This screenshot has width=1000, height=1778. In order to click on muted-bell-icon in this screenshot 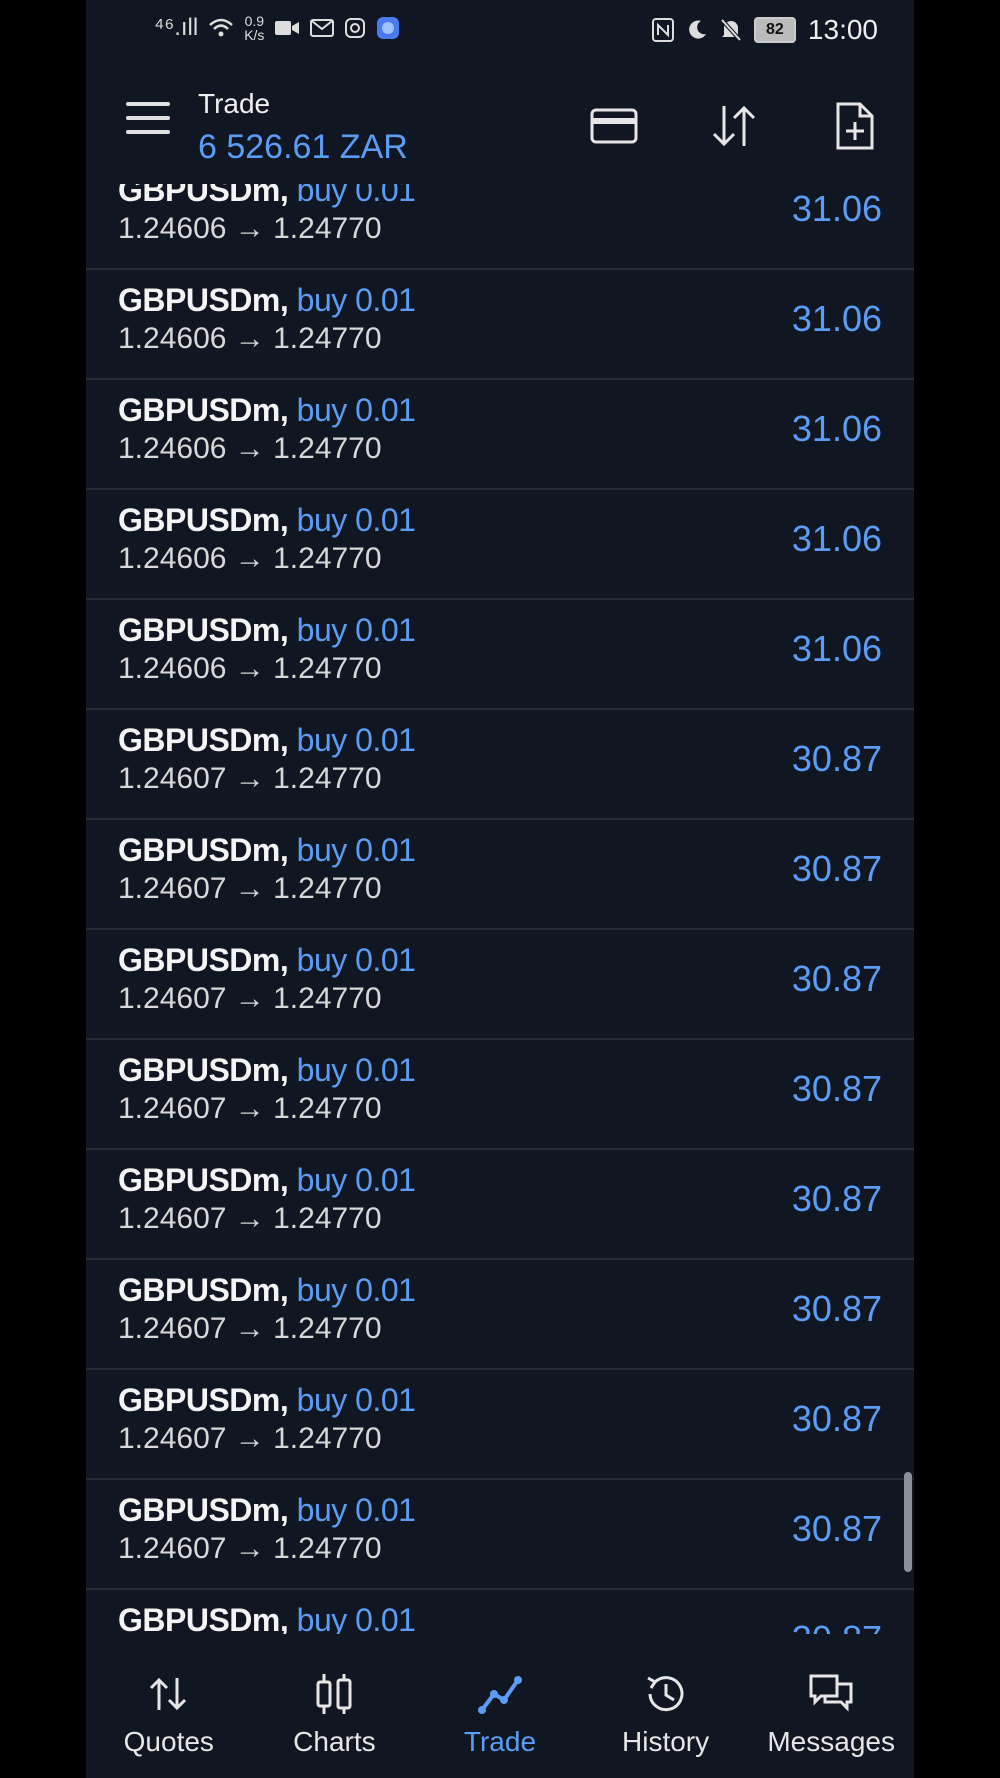, I will do `click(731, 30)`.